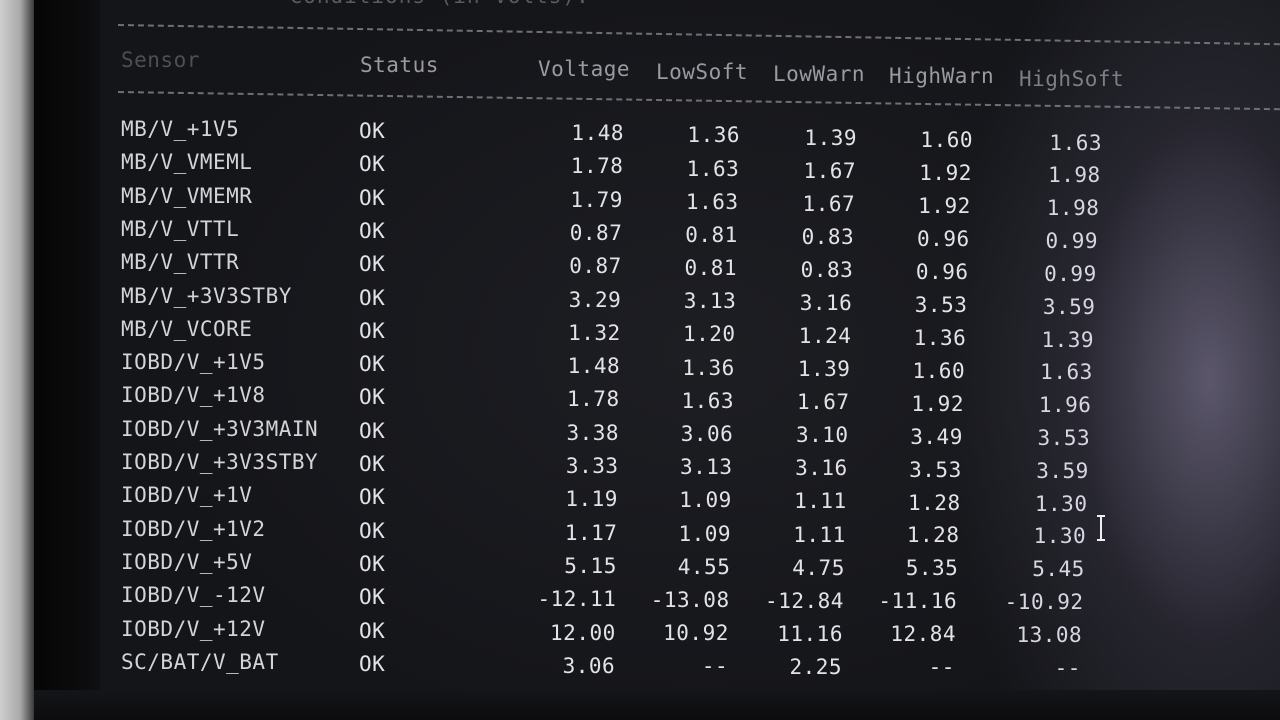  I want to click on sensor-name: IOBD/V_+1V2, so click(193, 528).